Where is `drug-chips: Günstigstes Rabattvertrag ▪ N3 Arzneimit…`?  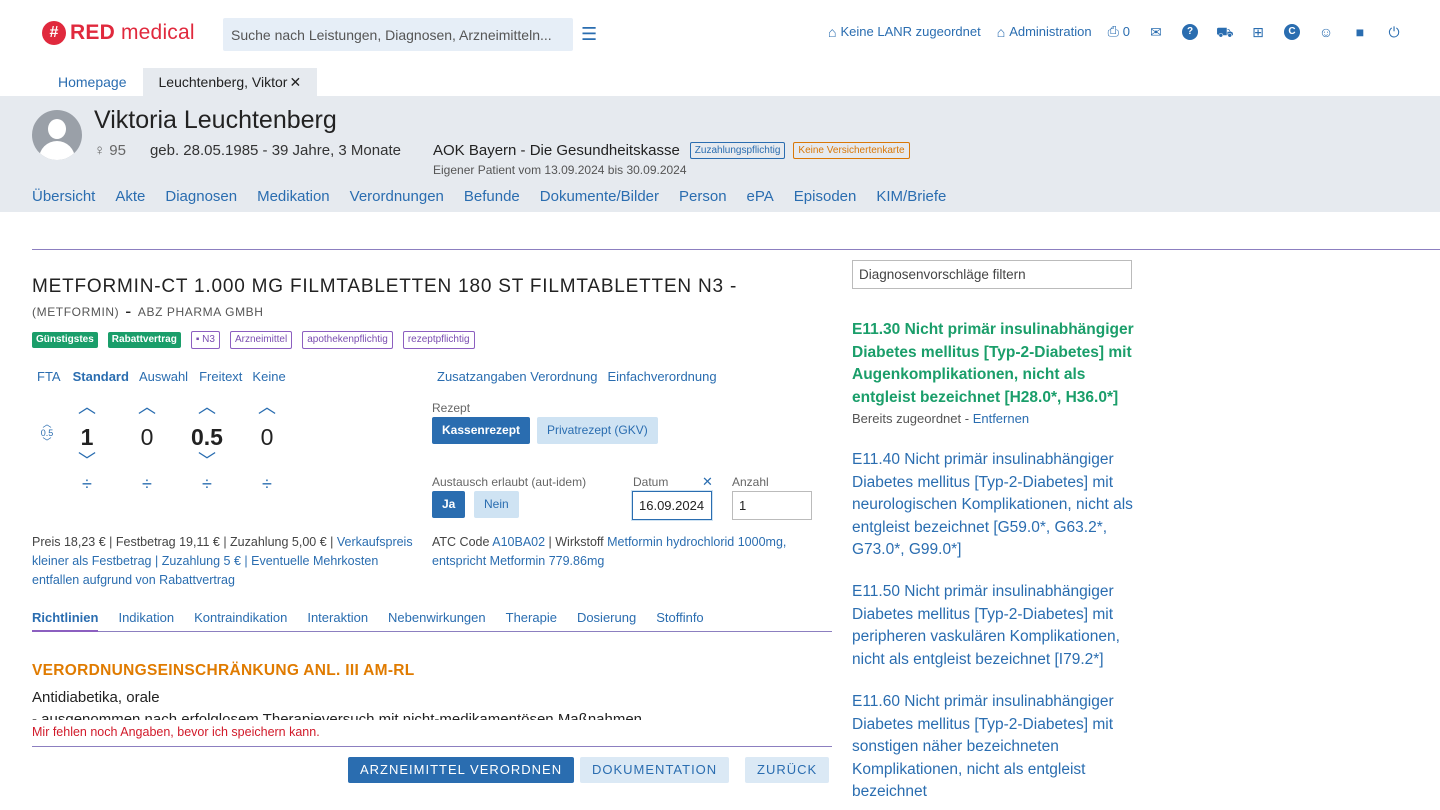 drug-chips: Günstigstes Rabattvertrag ▪ N3 Arzneimit… is located at coordinates (258, 340).